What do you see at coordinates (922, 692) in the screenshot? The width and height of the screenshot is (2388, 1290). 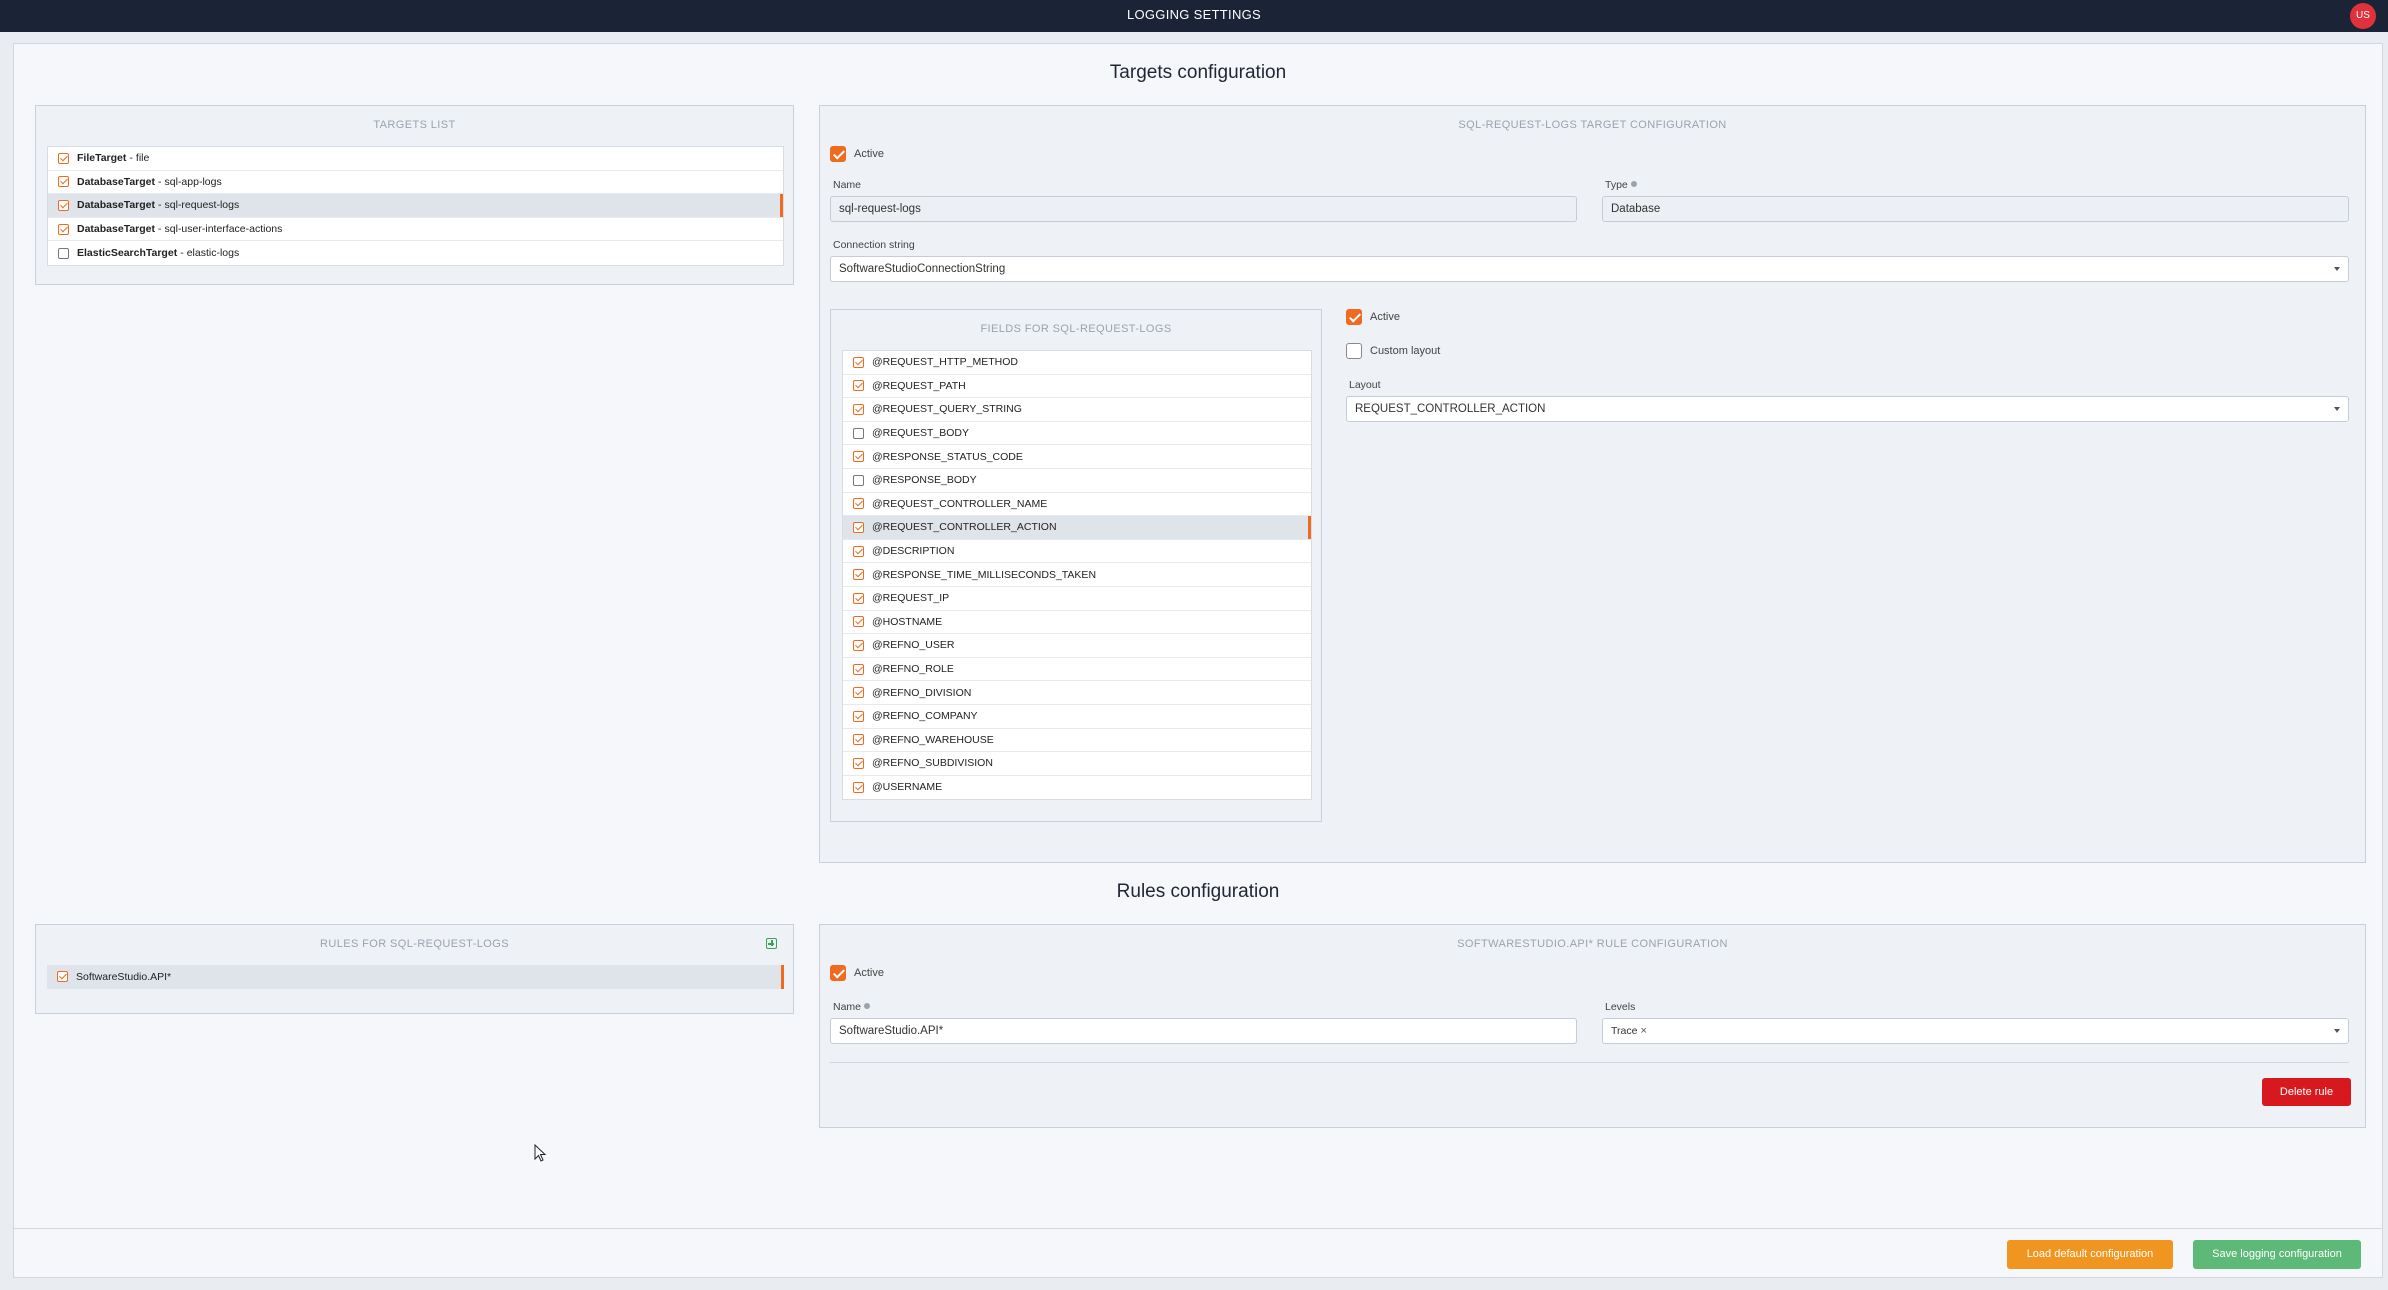 I see `field-label: @REFNO_DIVISION` at bounding box center [922, 692].